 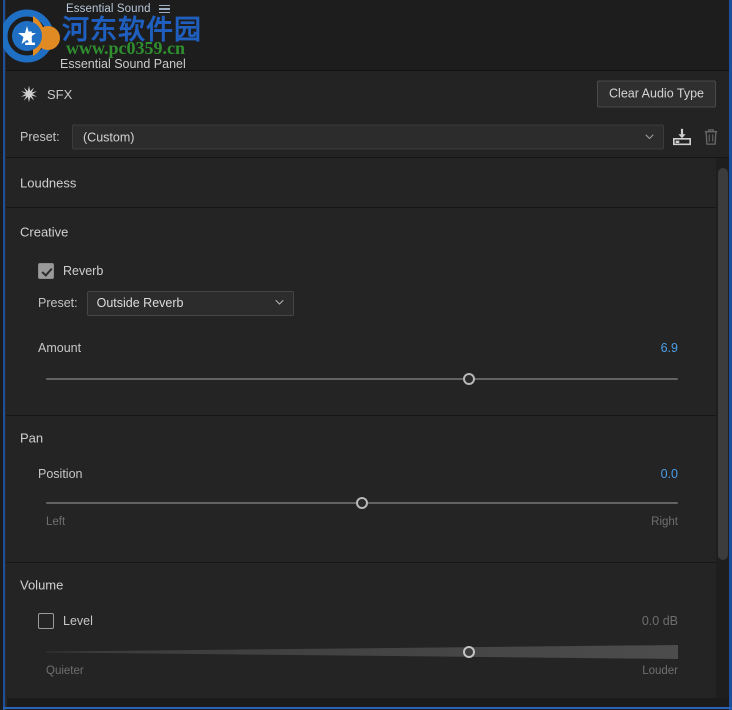 What do you see at coordinates (46, 94) in the screenshot?
I see `audio-type-group: SFX` at bounding box center [46, 94].